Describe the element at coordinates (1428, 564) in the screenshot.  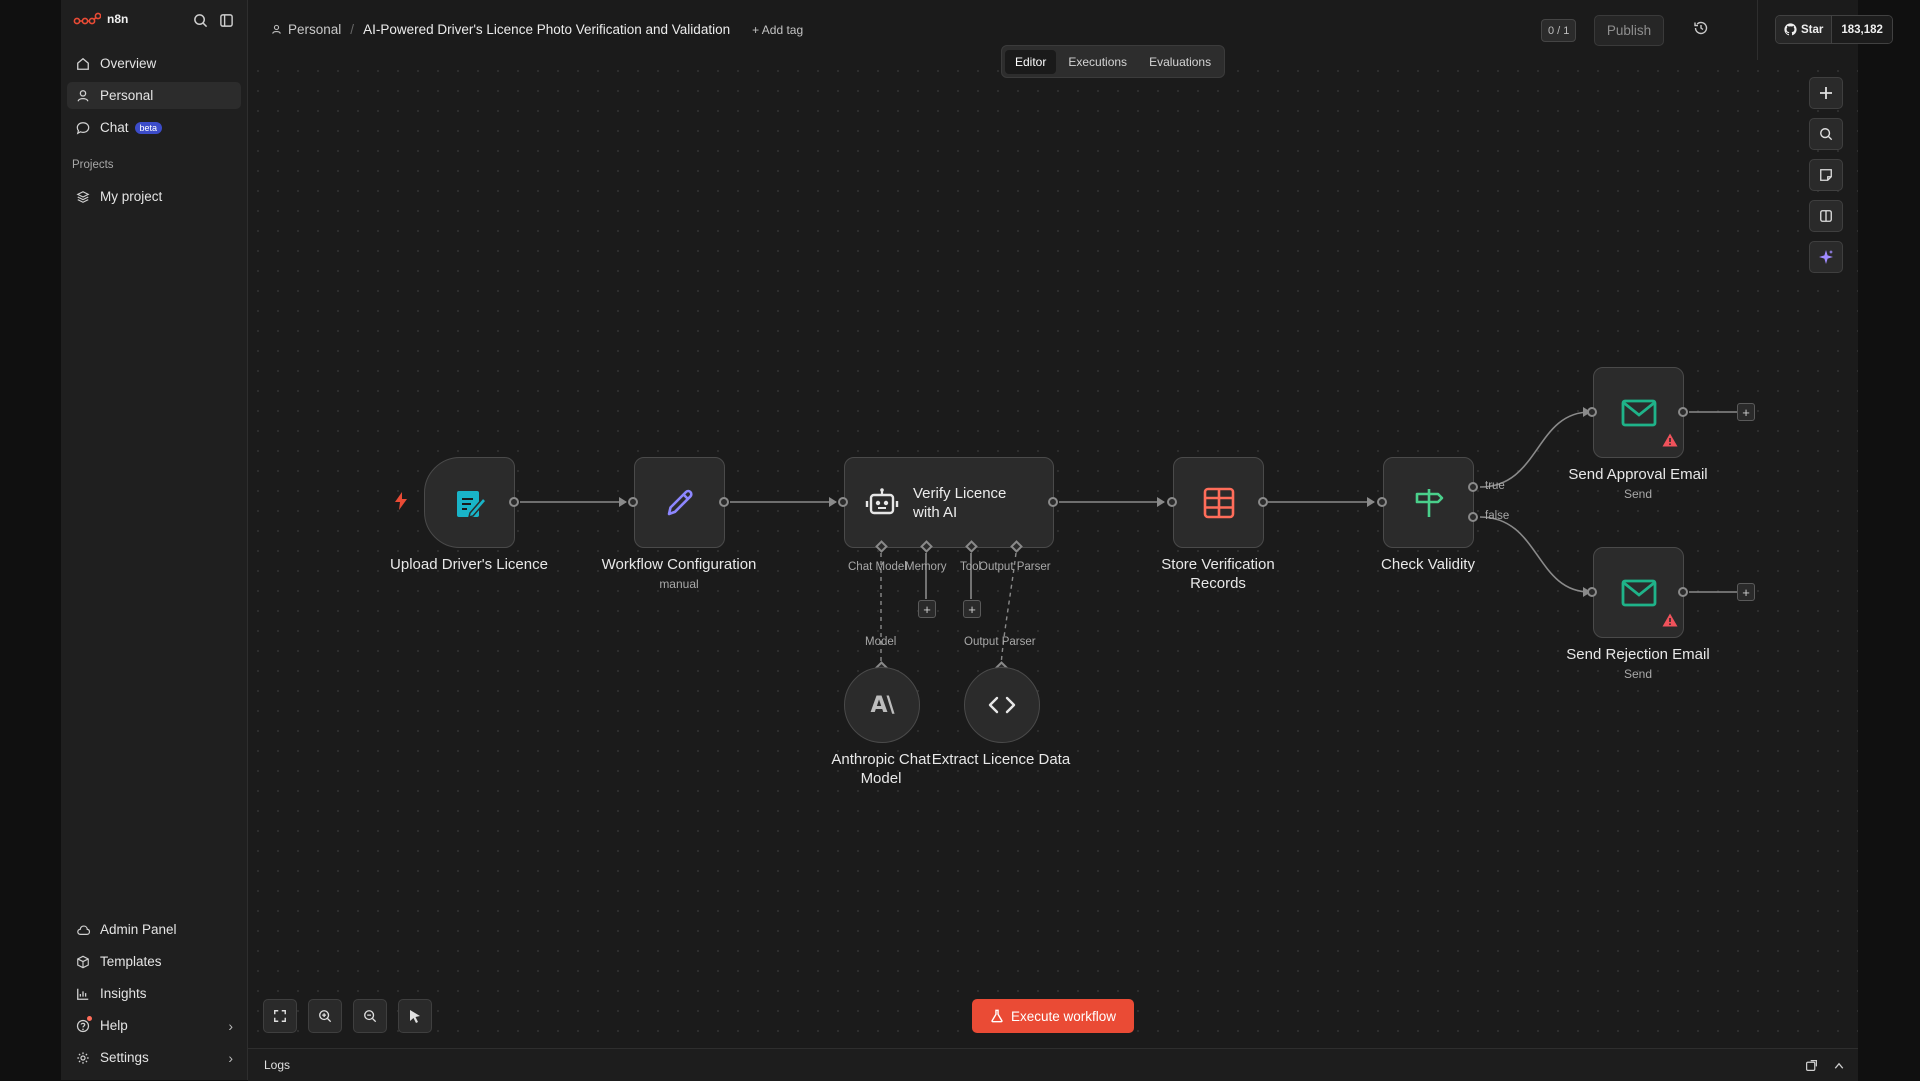
I see `node-label: Check Validity` at that location.